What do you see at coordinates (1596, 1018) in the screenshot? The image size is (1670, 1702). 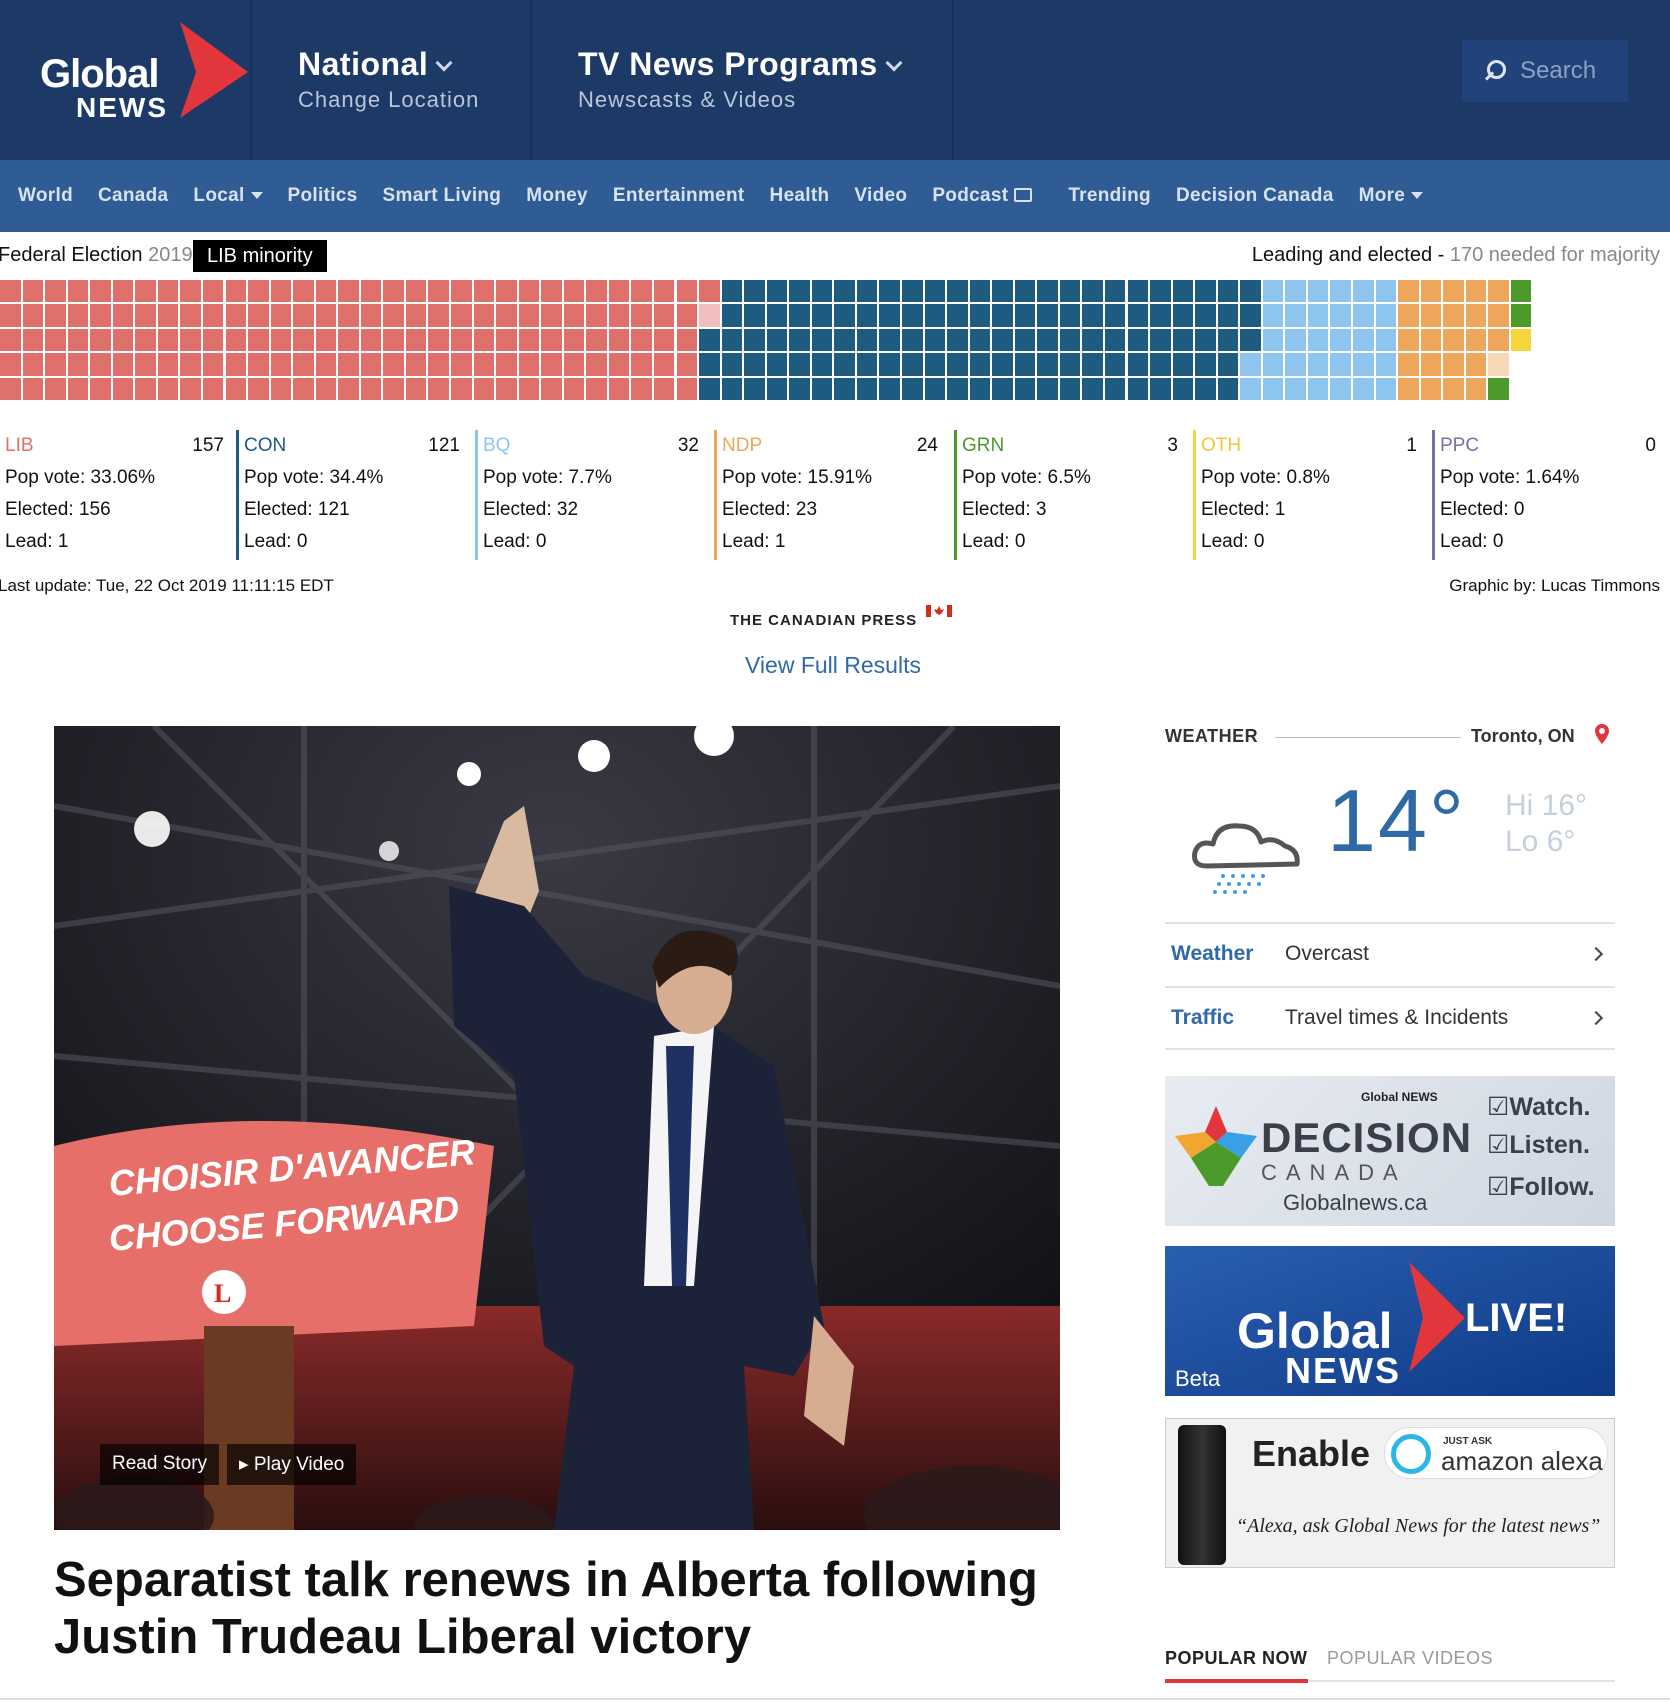 I see `chevron-right-icon` at bounding box center [1596, 1018].